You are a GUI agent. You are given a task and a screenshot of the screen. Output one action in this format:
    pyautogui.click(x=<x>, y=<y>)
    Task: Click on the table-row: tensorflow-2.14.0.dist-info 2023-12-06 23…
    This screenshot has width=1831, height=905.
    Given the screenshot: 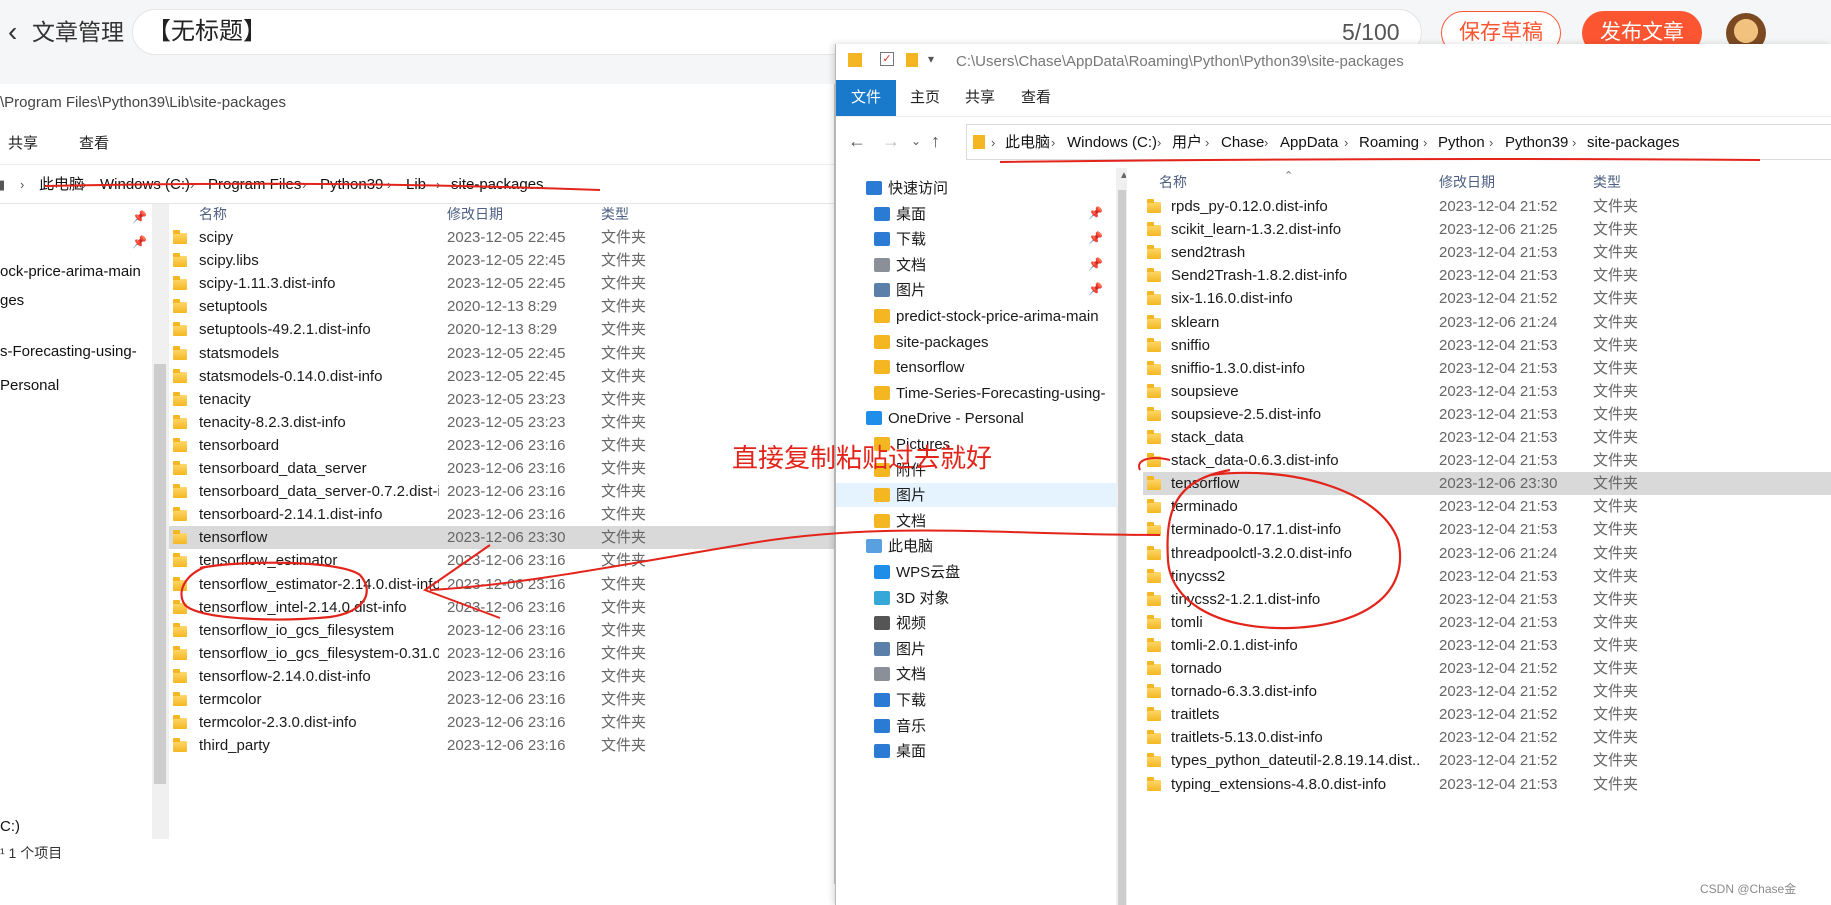 What is the action you would take?
    pyautogui.click(x=501, y=676)
    